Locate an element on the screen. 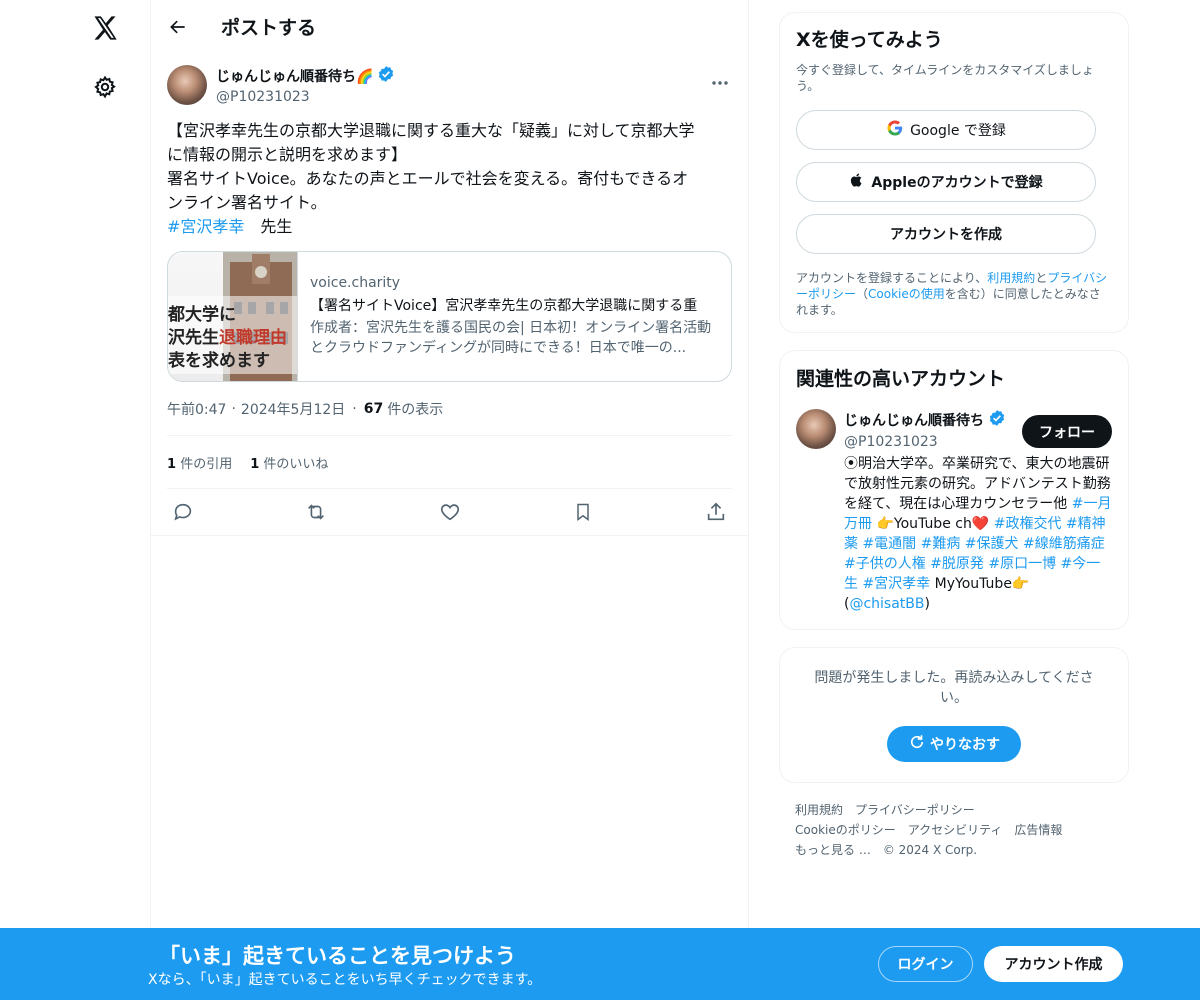 Image resolution: width=1200 pixels, height=1000 pixels. reply-icon is located at coordinates (183, 512).